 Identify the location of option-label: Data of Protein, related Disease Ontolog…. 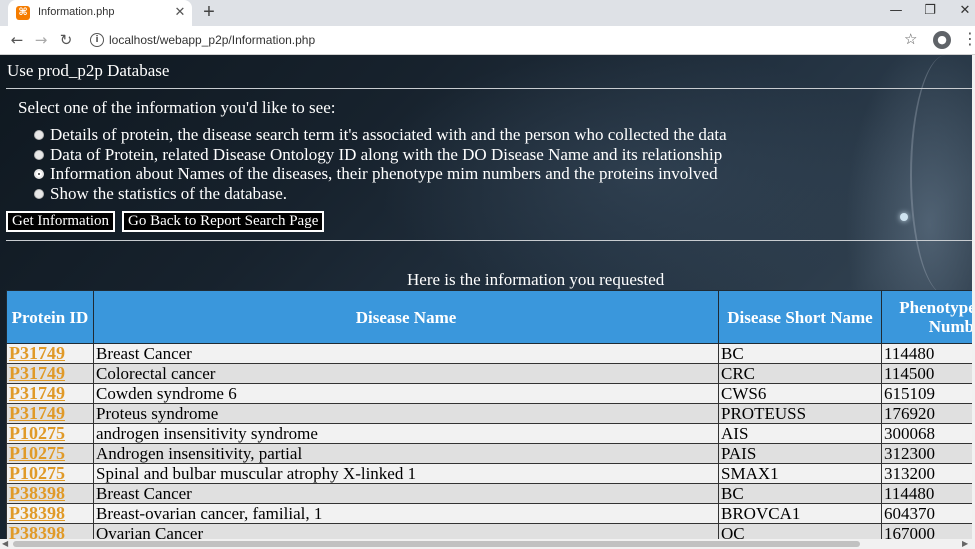
(386, 154).